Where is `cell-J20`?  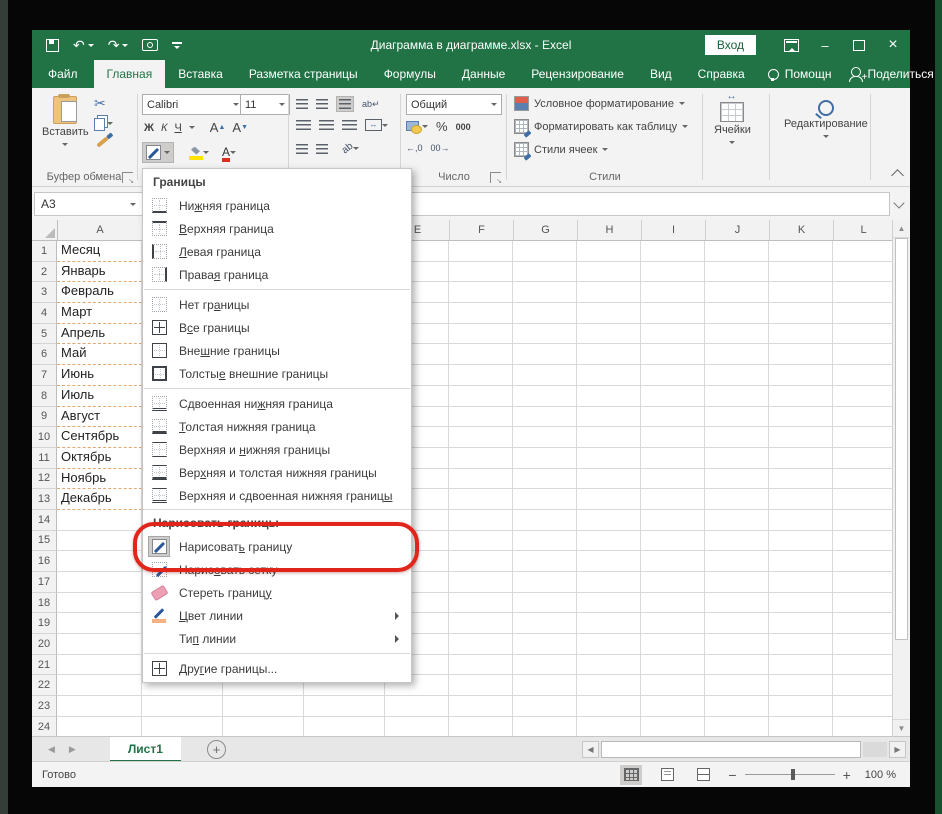 cell-J20 is located at coordinates (737, 644).